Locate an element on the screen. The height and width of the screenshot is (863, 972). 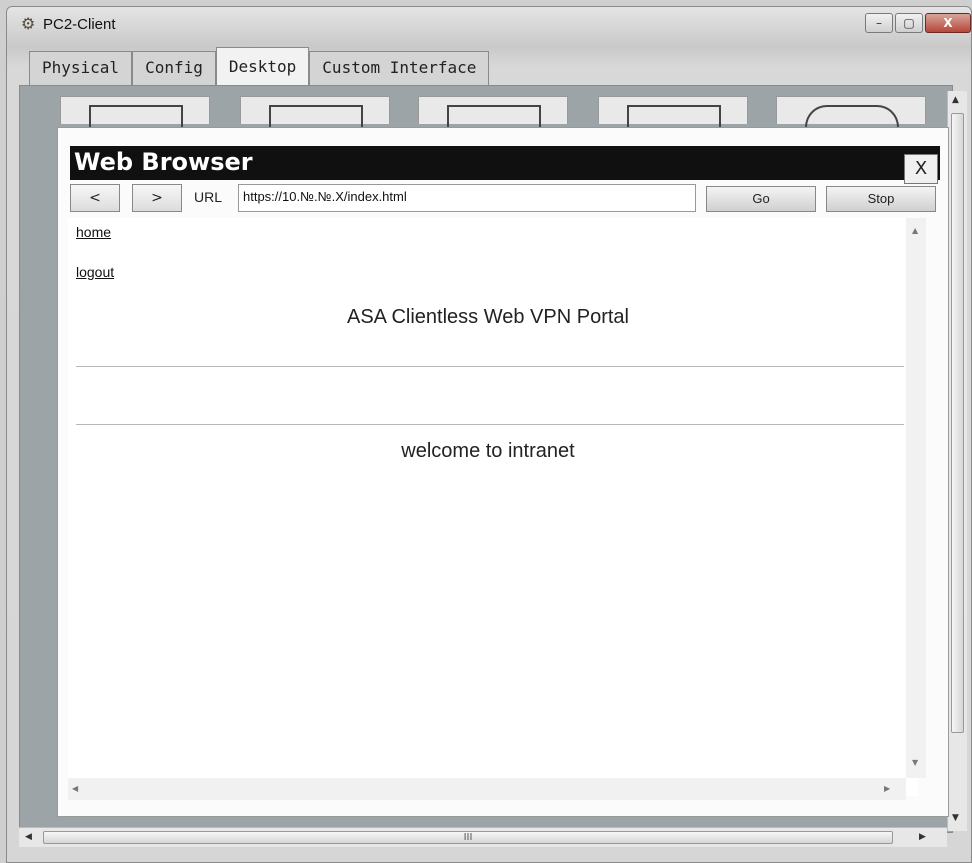
page-scroll-up-arrow-icon: ▲ is located at coordinates (915, 230).